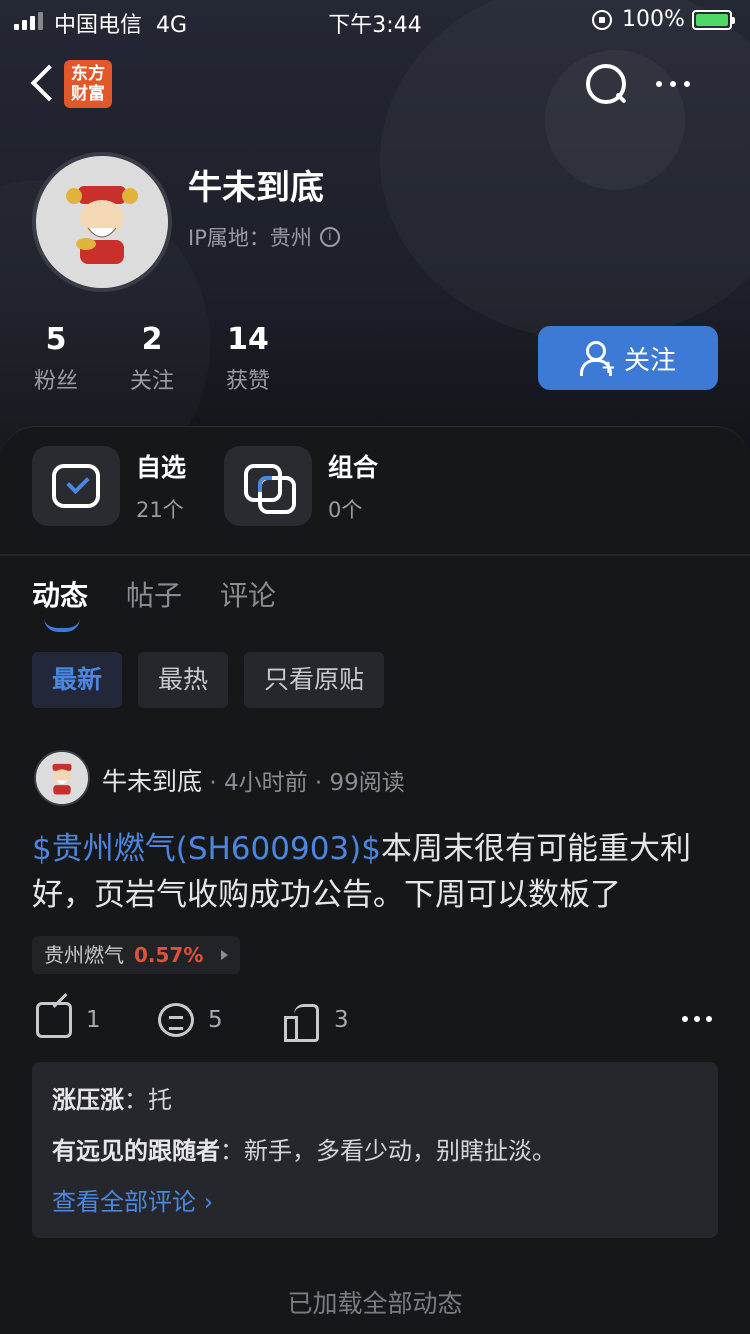 The height and width of the screenshot is (1334, 750). I want to click on comment-item: 有远见的跟随者：新手，多看少动，别瞎扯淡。, so click(304, 1151).